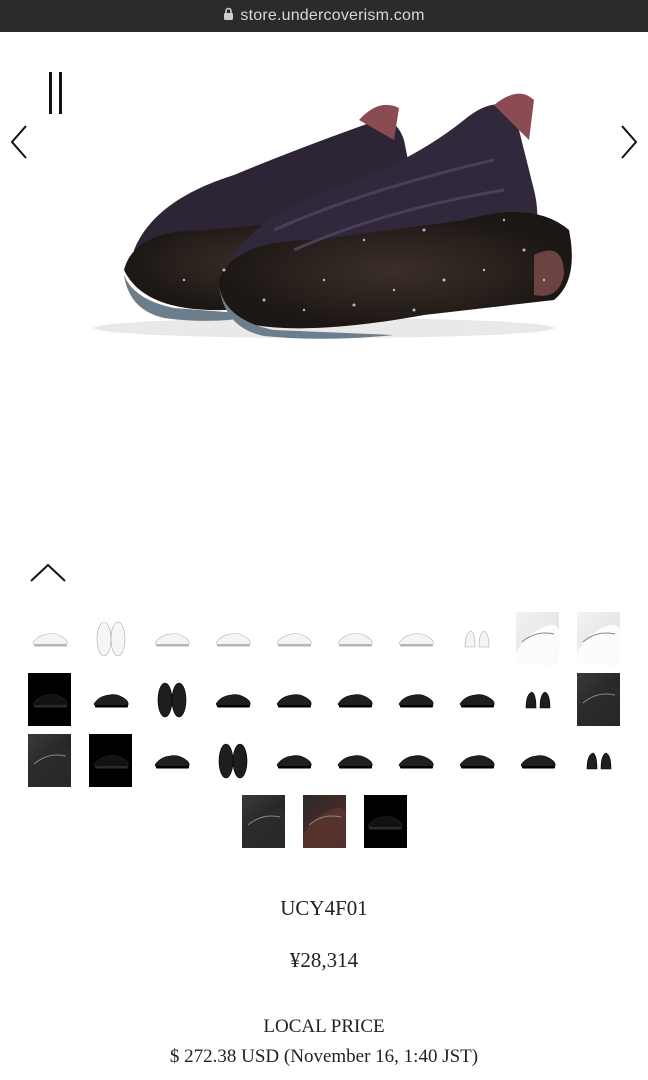 The height and width of the screenshot is (1080, 648). What do you see at coordinates (20, 142) in the screenshot?
I see `chevron-left-icon` at bounding box center [20, 142].